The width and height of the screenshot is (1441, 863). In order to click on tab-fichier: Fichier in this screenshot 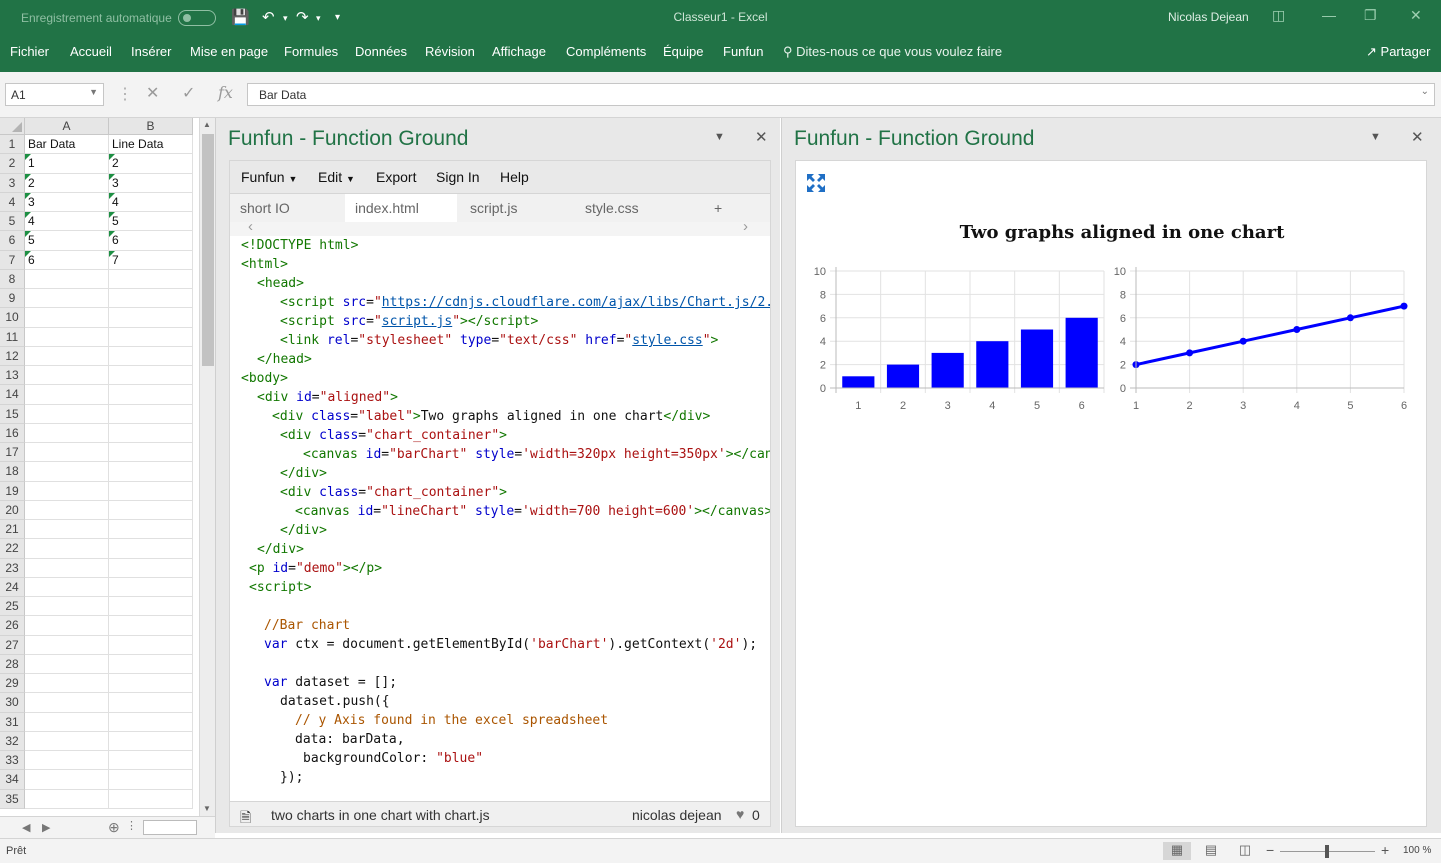, I will do `click(29, 51)`.